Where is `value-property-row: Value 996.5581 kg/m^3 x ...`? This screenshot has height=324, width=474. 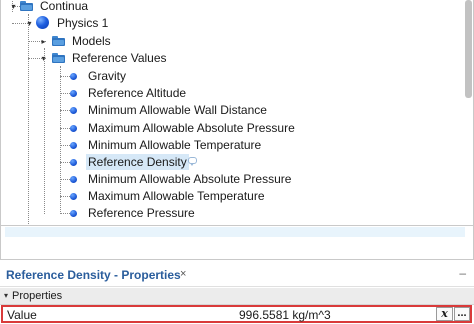
value-property-row: Value 996.5581 kg/m^3 x ... is located at coordinates (236, 314).